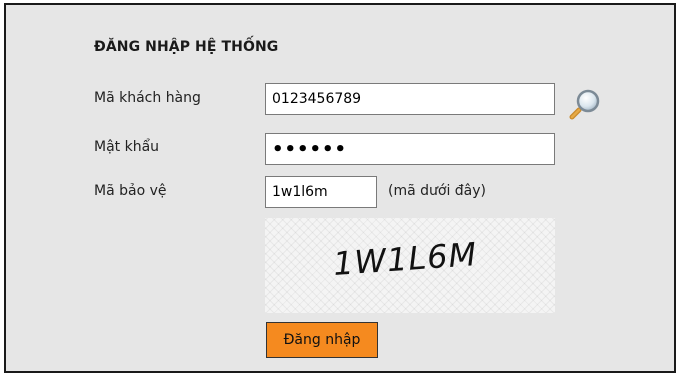 This screenshot has width=689, height=373. Describe the element at coordinates (321, 192) in the screenshot. I see `security-code-input: 1w1l6m` at that location.